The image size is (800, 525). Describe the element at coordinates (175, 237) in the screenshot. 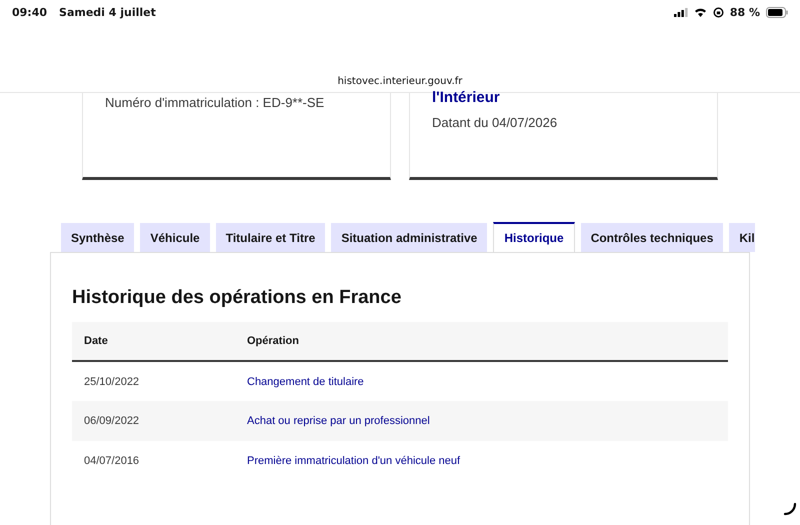

I see `tab: Véhicule` at that location.